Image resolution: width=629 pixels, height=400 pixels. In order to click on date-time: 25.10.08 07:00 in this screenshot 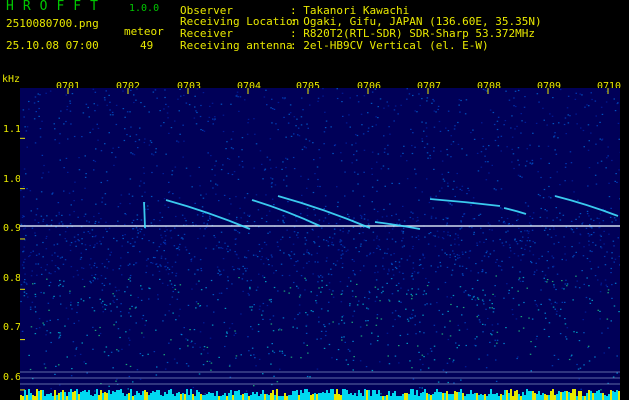, I will do `click(52, 45)`.